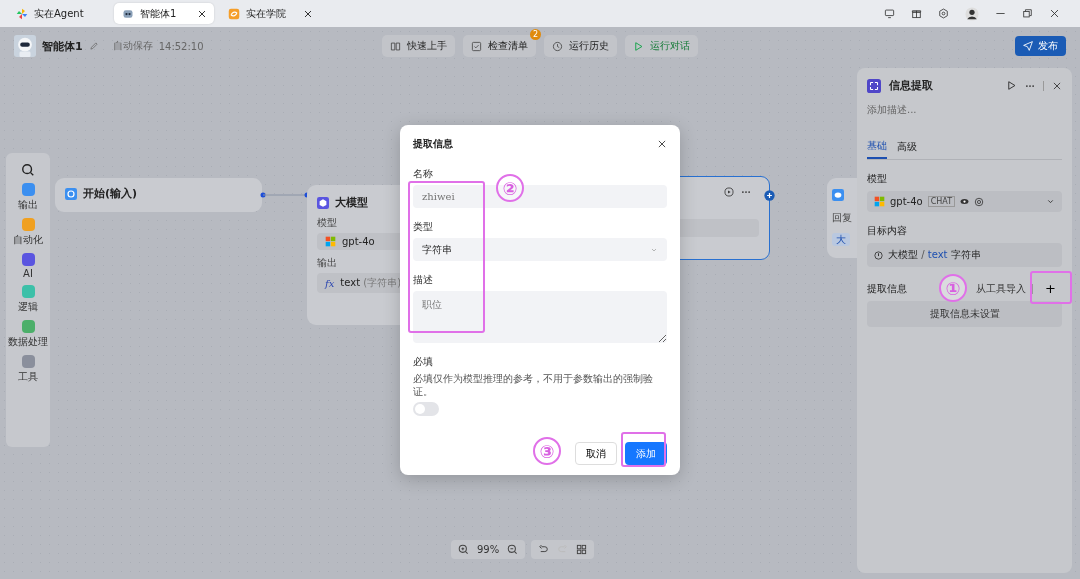  I want to click on variable-path: 大模型 / text 字符串, so click(934, 255).